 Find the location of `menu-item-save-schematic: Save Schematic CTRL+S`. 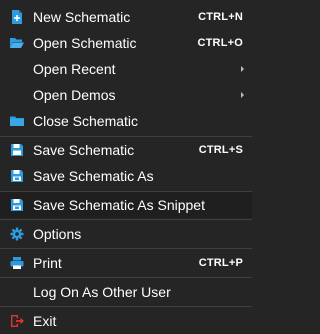

menu-item-save-schematic: Save Schematic CTRL+S is located at coordinates (126, 150).